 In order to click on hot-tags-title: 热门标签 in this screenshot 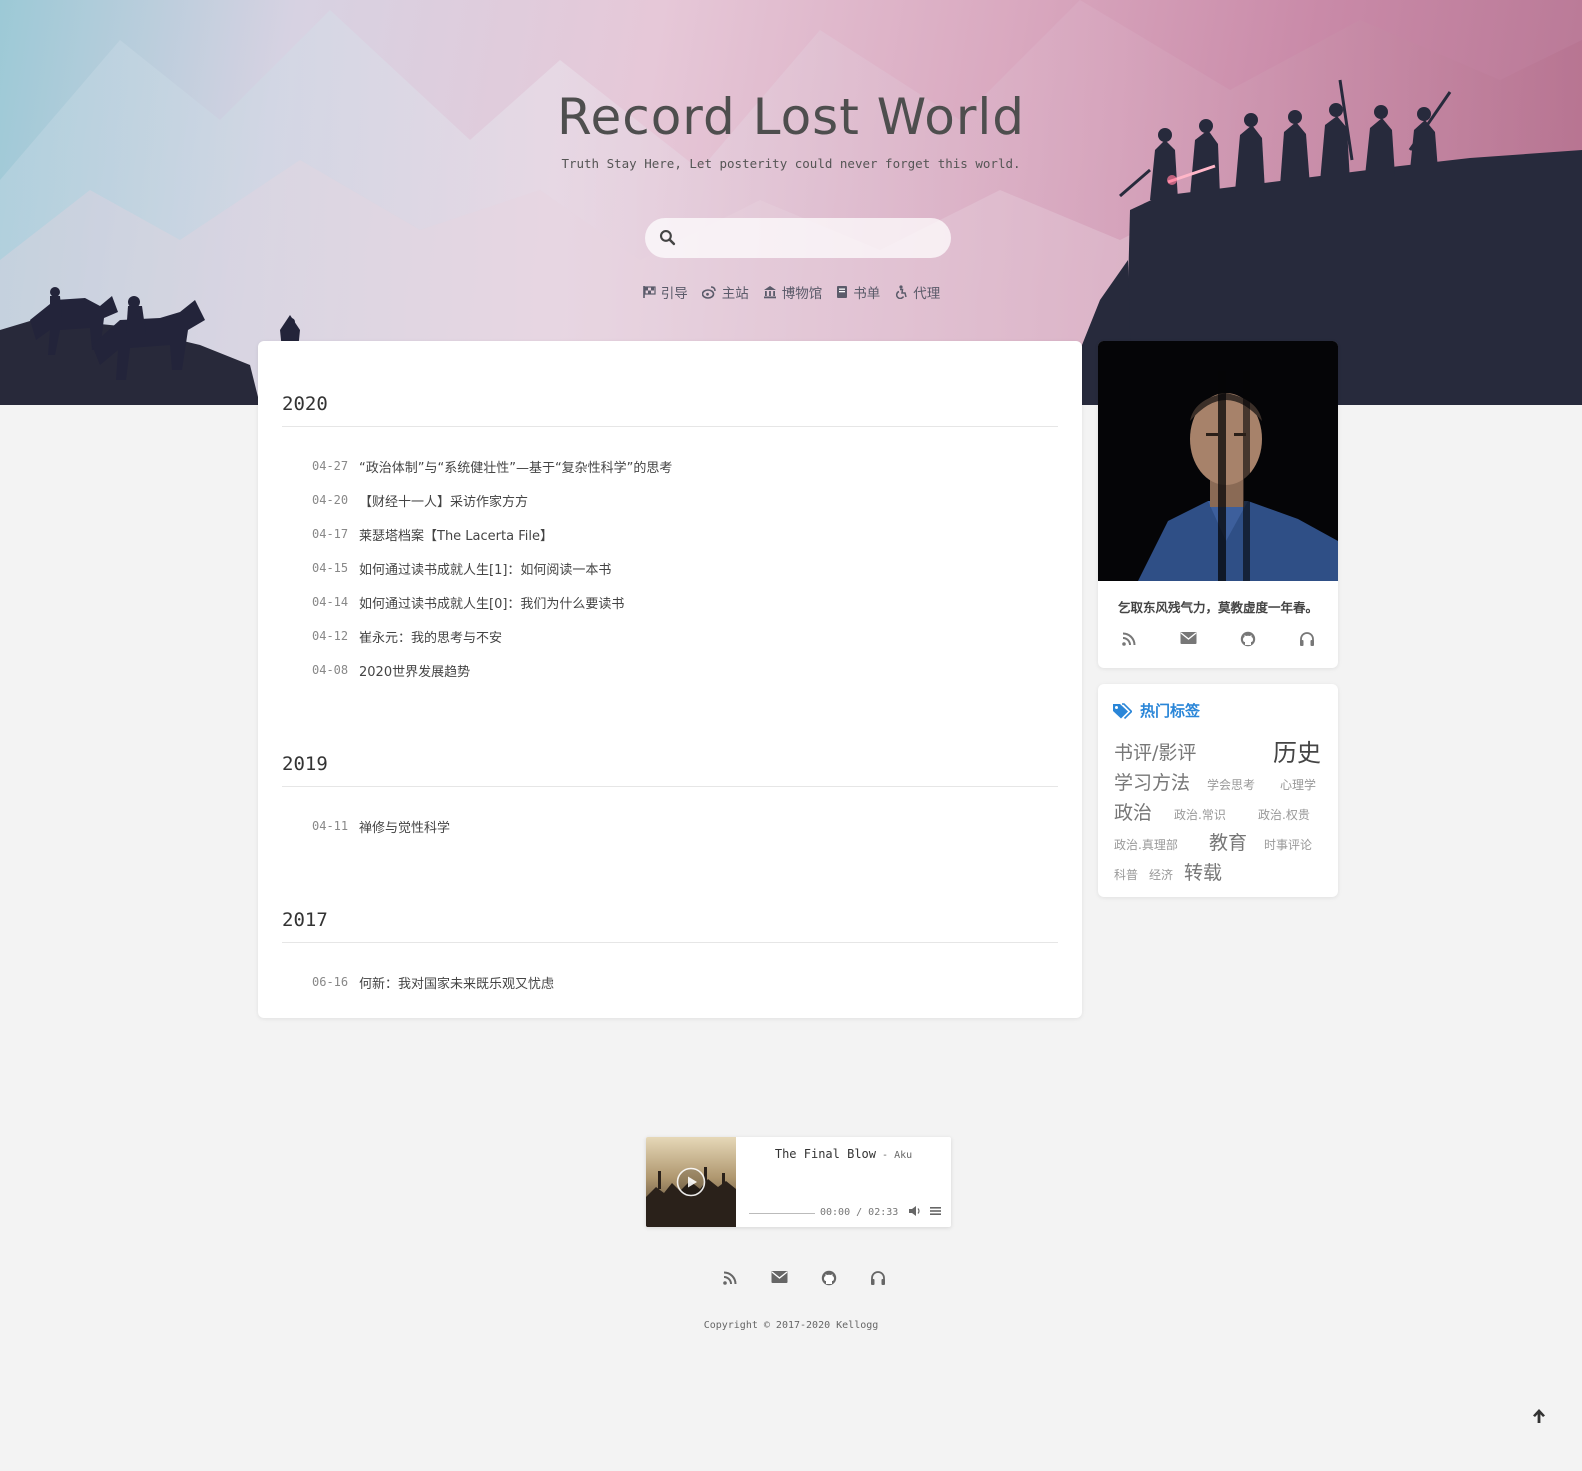, I will do `click(1170, 711)`.